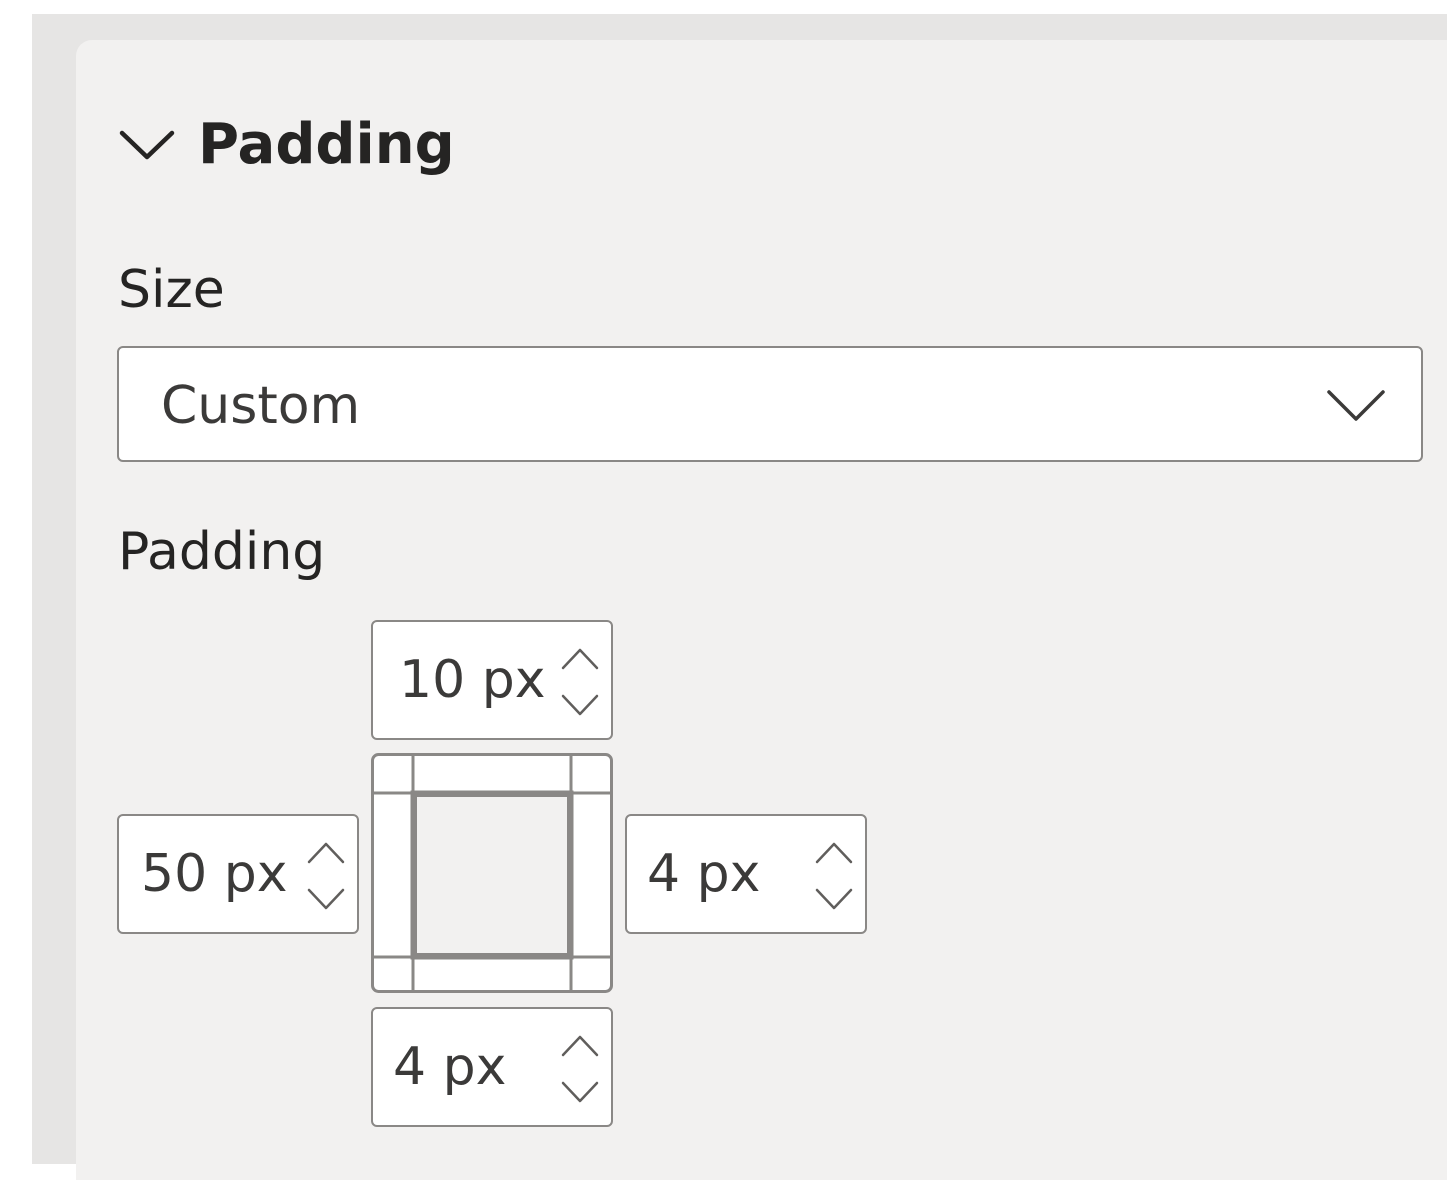 Image resolution: width=1447 pixels, height=1180 pixels. I want to click on padding-bottom-input: 4 px, so click(492, 1067).